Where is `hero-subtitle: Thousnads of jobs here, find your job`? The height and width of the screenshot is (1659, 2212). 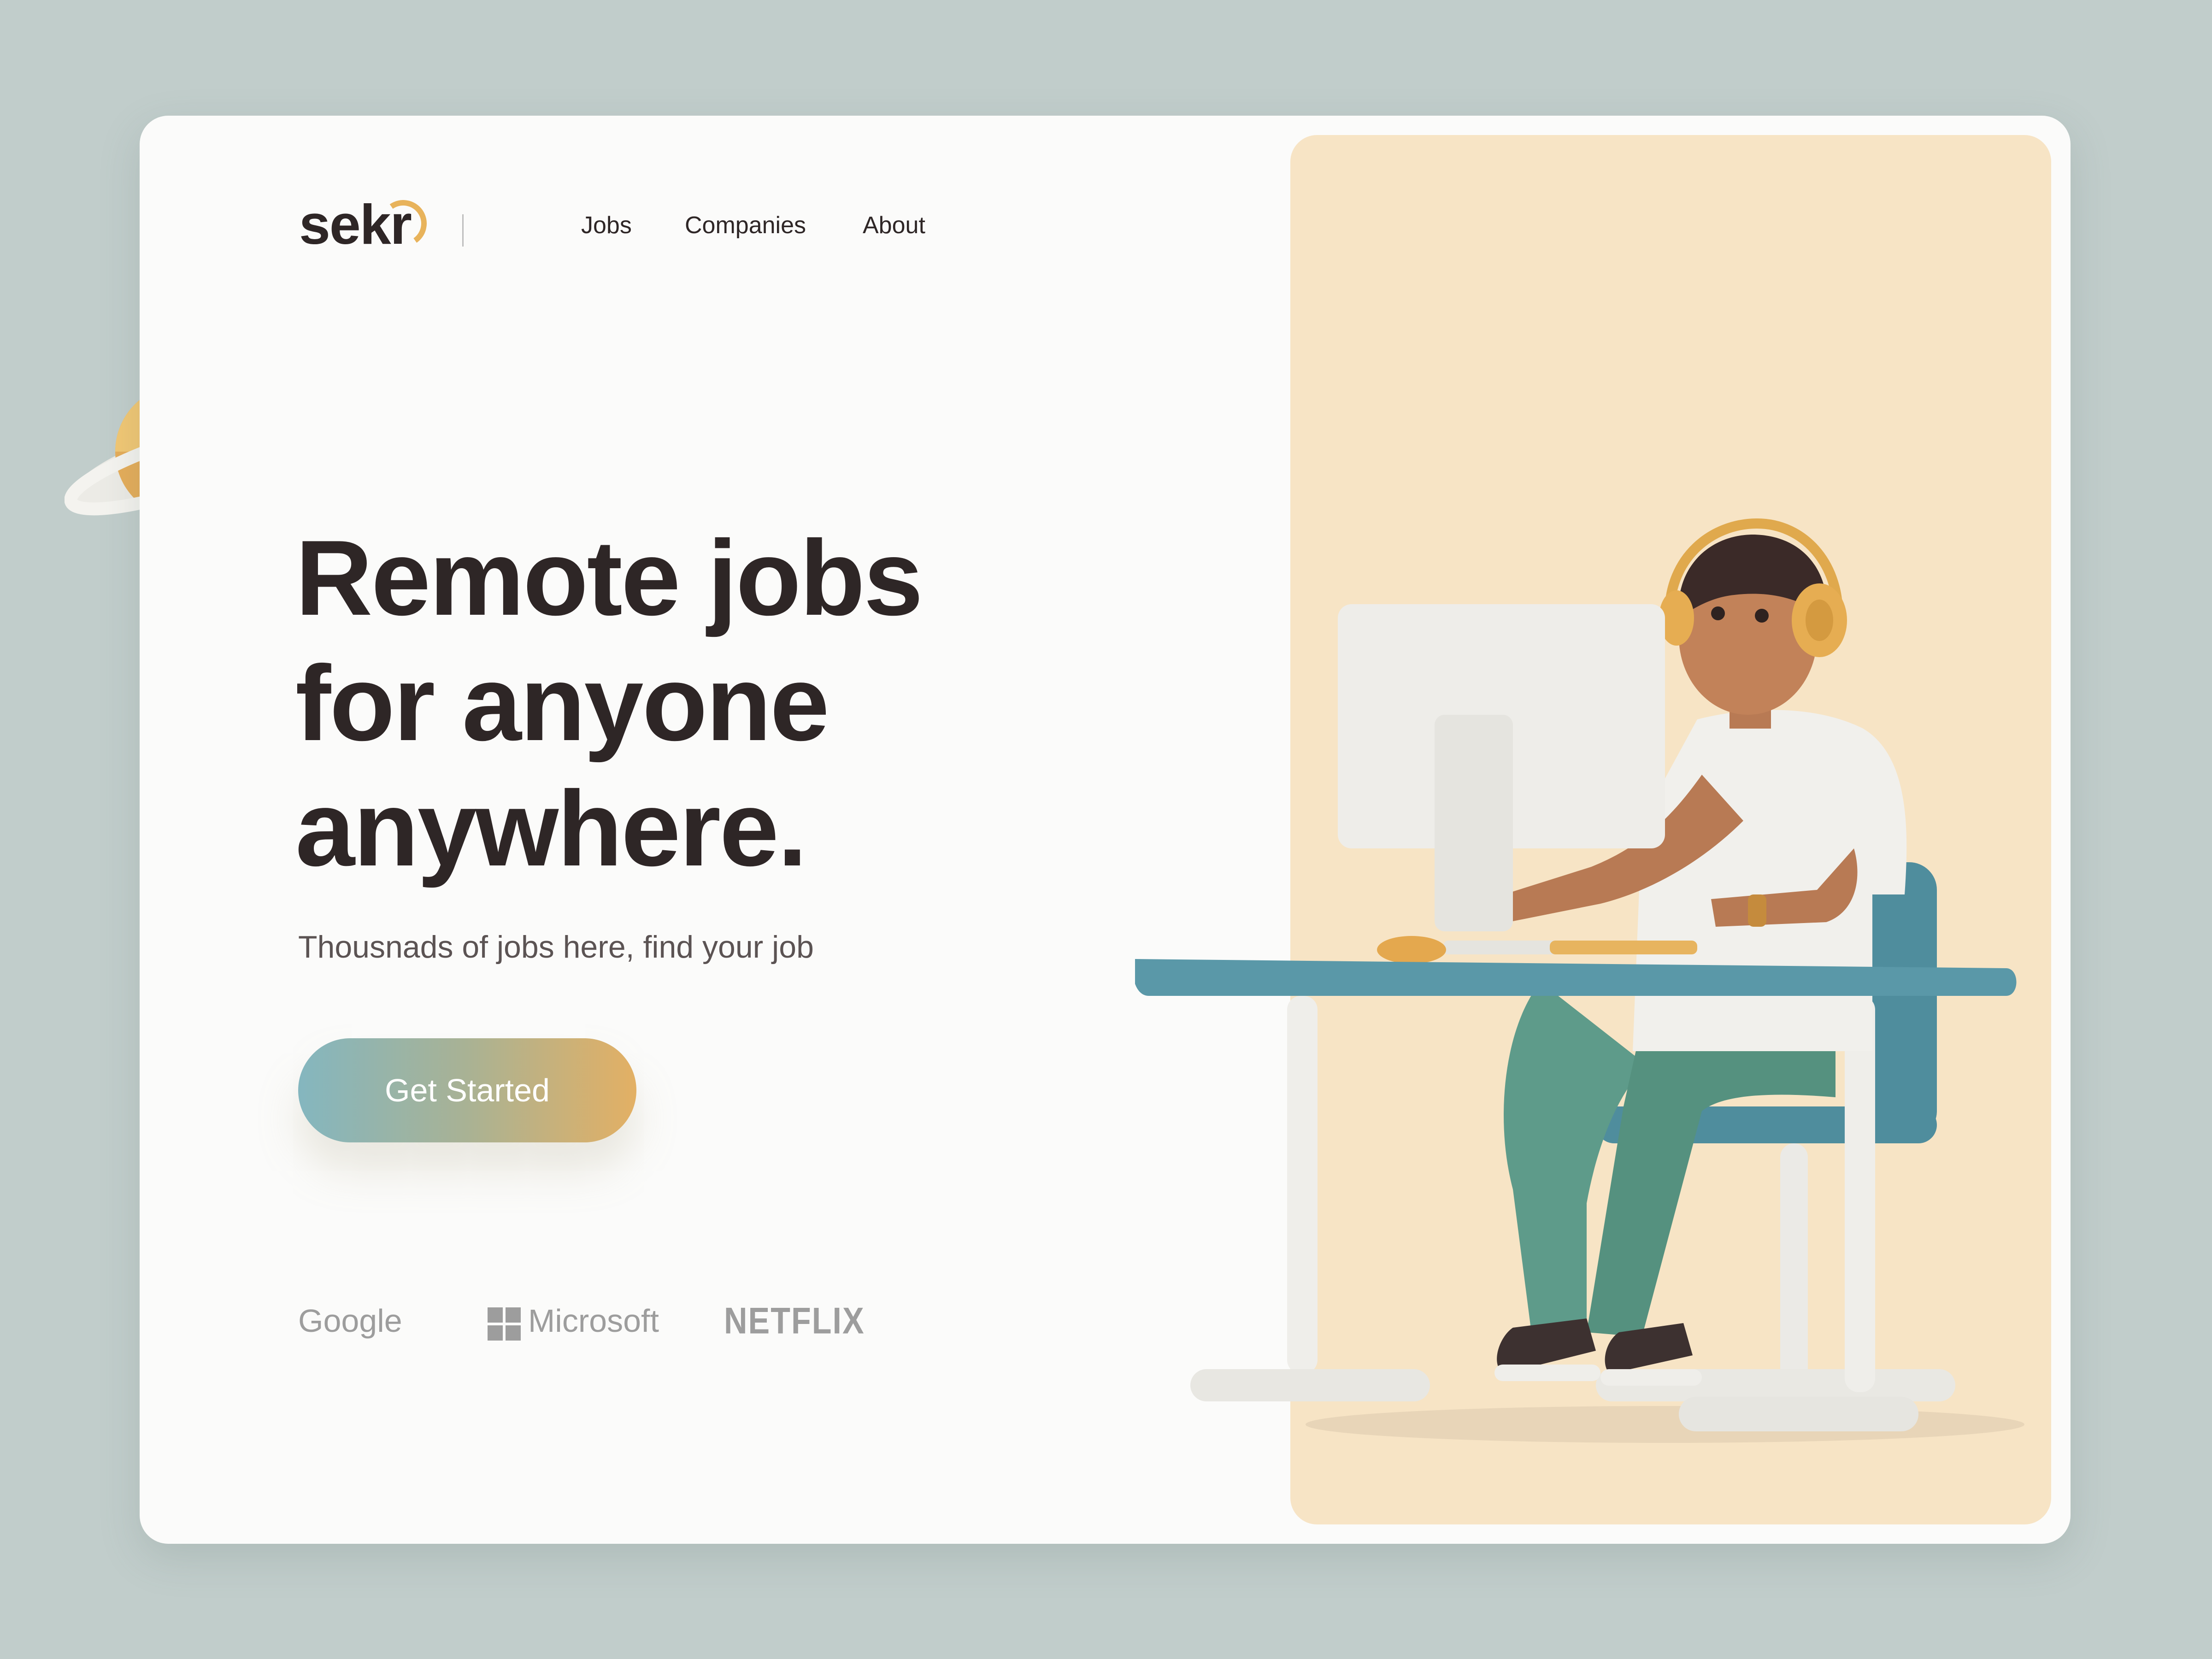 hero-subtitle: Thousnads of jobs here, find your job is located at coordinates (556, 947).